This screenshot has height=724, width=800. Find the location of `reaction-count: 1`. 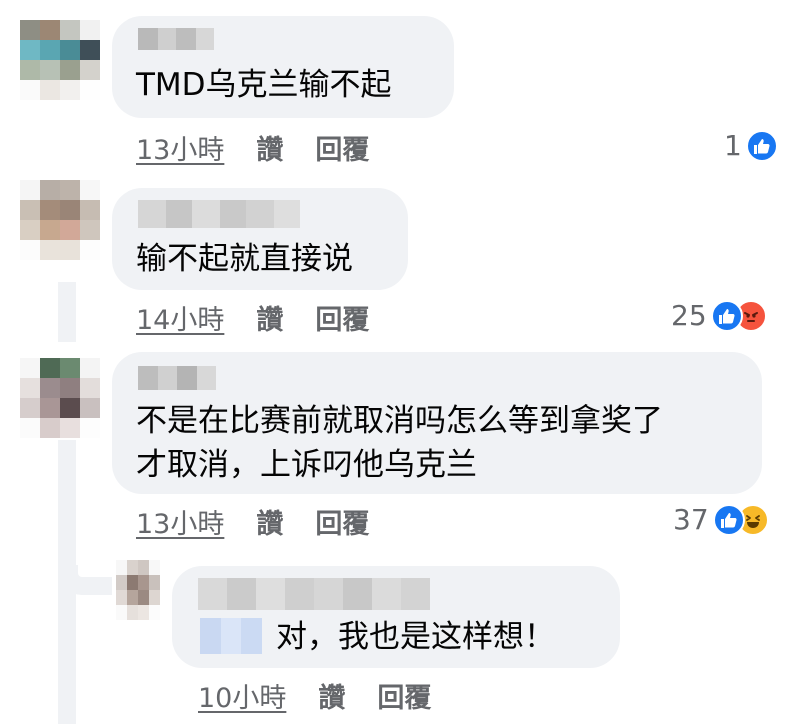

reaction-count: 1 is located at coordinates (733, 145).